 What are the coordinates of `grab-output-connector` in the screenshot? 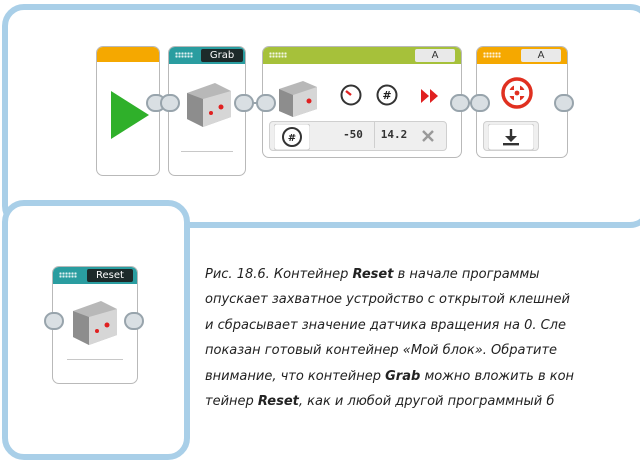 It's located at (244, 103).